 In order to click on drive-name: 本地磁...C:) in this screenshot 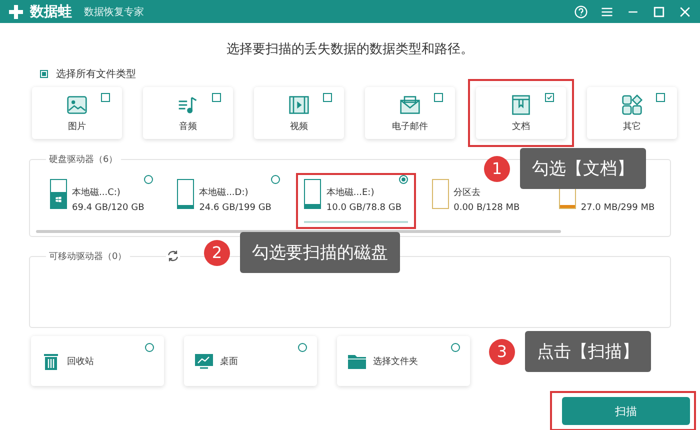, I will do `click(97, 192)`.